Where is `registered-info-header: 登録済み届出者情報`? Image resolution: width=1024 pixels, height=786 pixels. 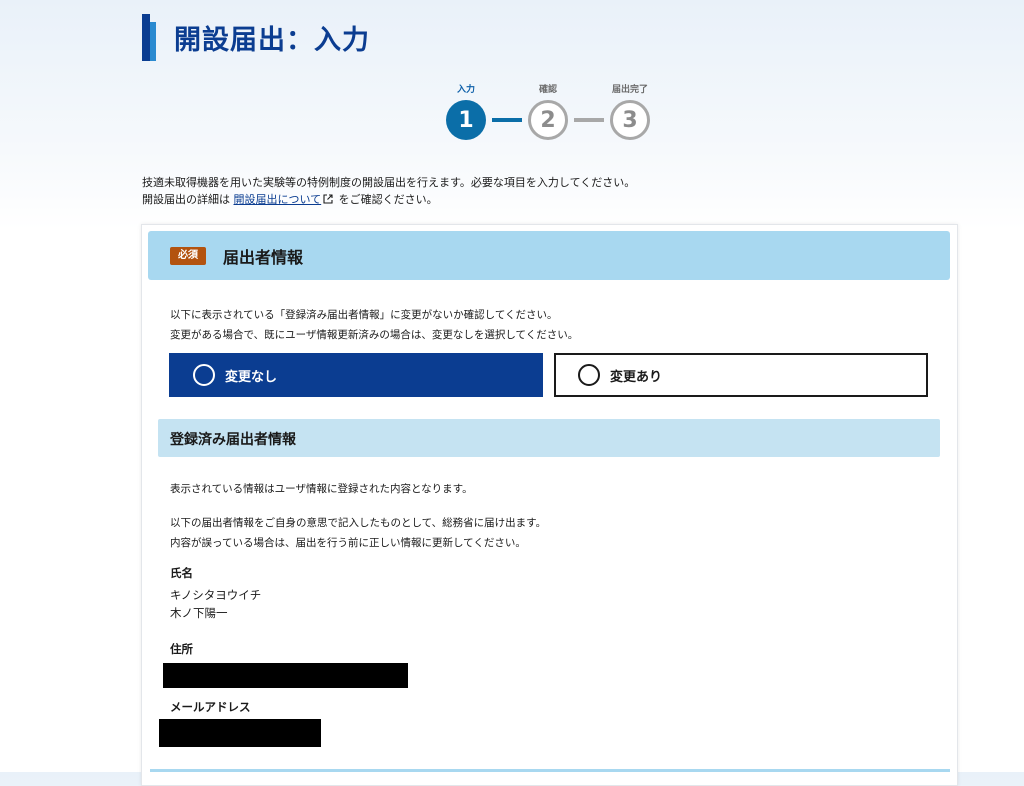 registered-info-header: 登録済み届出者情報 is located at coordinates (549, 438).